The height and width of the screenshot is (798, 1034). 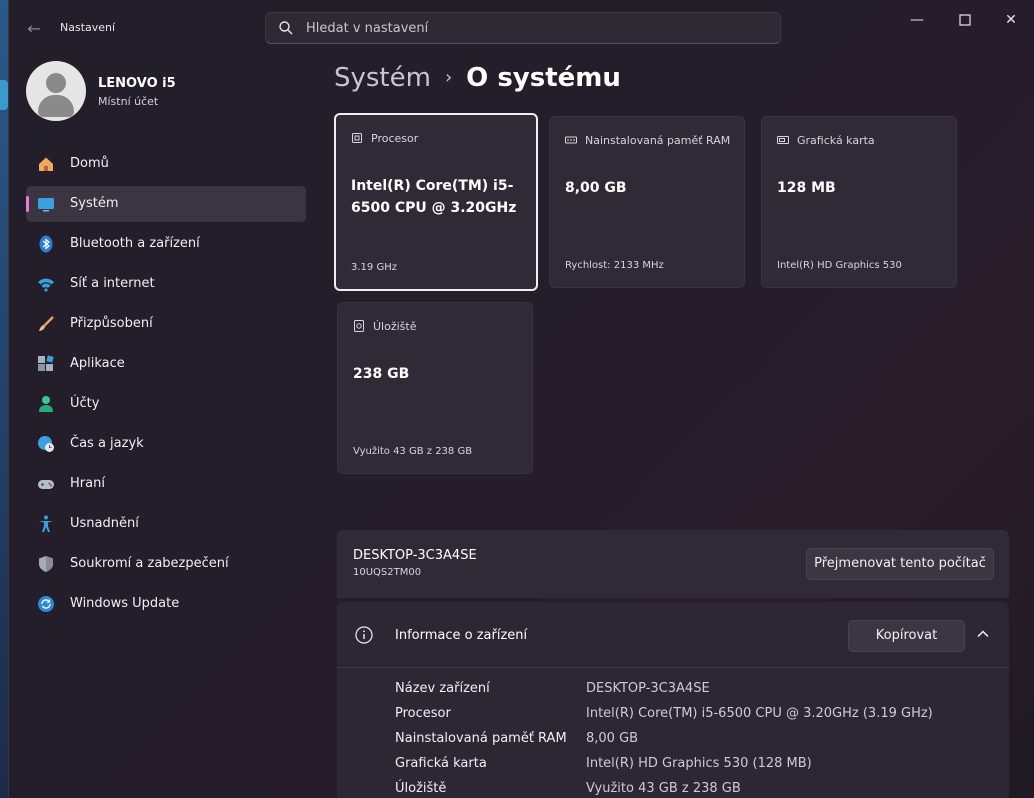 What do you see at coordinates (806, 188) in the screenshot?
I see `card-value: 128 MB` at bounding box center [806, 188].